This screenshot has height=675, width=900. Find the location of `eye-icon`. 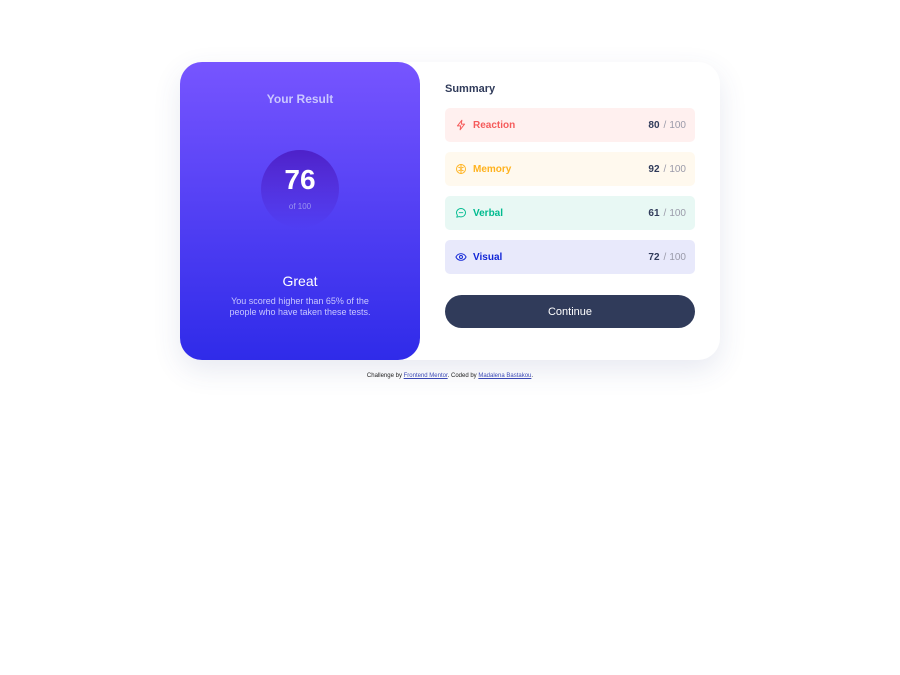

eye-icon is located at coordinates (461, 257).